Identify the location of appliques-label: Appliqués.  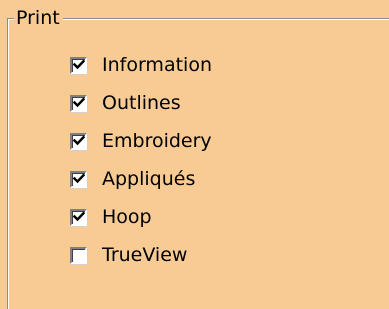
(149, 179).